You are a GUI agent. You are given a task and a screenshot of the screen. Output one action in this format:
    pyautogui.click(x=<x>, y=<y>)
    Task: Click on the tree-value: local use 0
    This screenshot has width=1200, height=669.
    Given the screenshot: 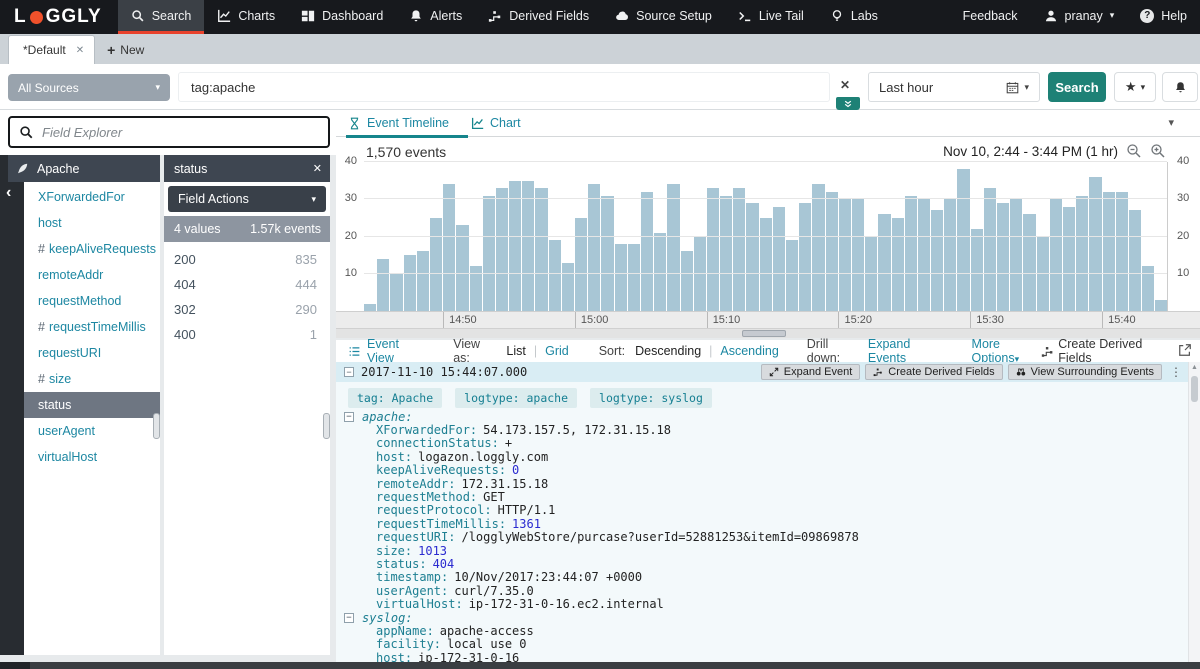 What is the action you would take?
    pyautogui.click(x=486, y=644)
    